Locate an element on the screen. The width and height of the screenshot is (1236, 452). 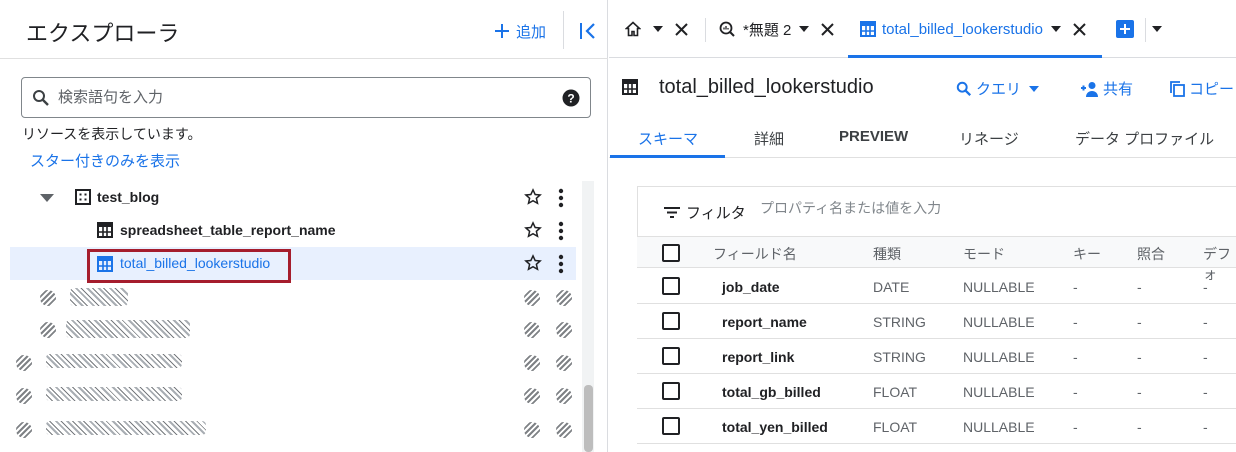
table-row: report_link STRING NULLABLE - - - is located at coordinates (936, 356).